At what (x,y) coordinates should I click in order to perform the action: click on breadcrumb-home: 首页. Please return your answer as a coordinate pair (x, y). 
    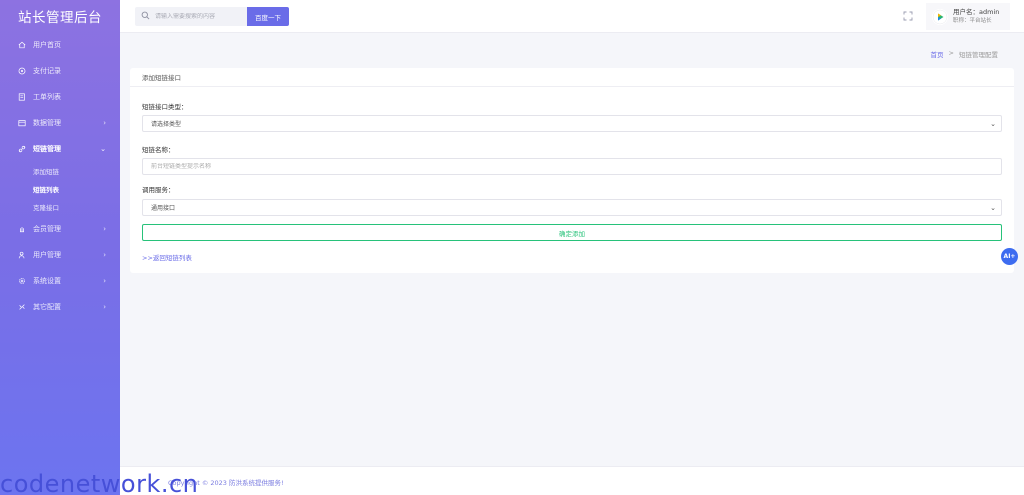
    Looking at the image, I should click on (937, 54).